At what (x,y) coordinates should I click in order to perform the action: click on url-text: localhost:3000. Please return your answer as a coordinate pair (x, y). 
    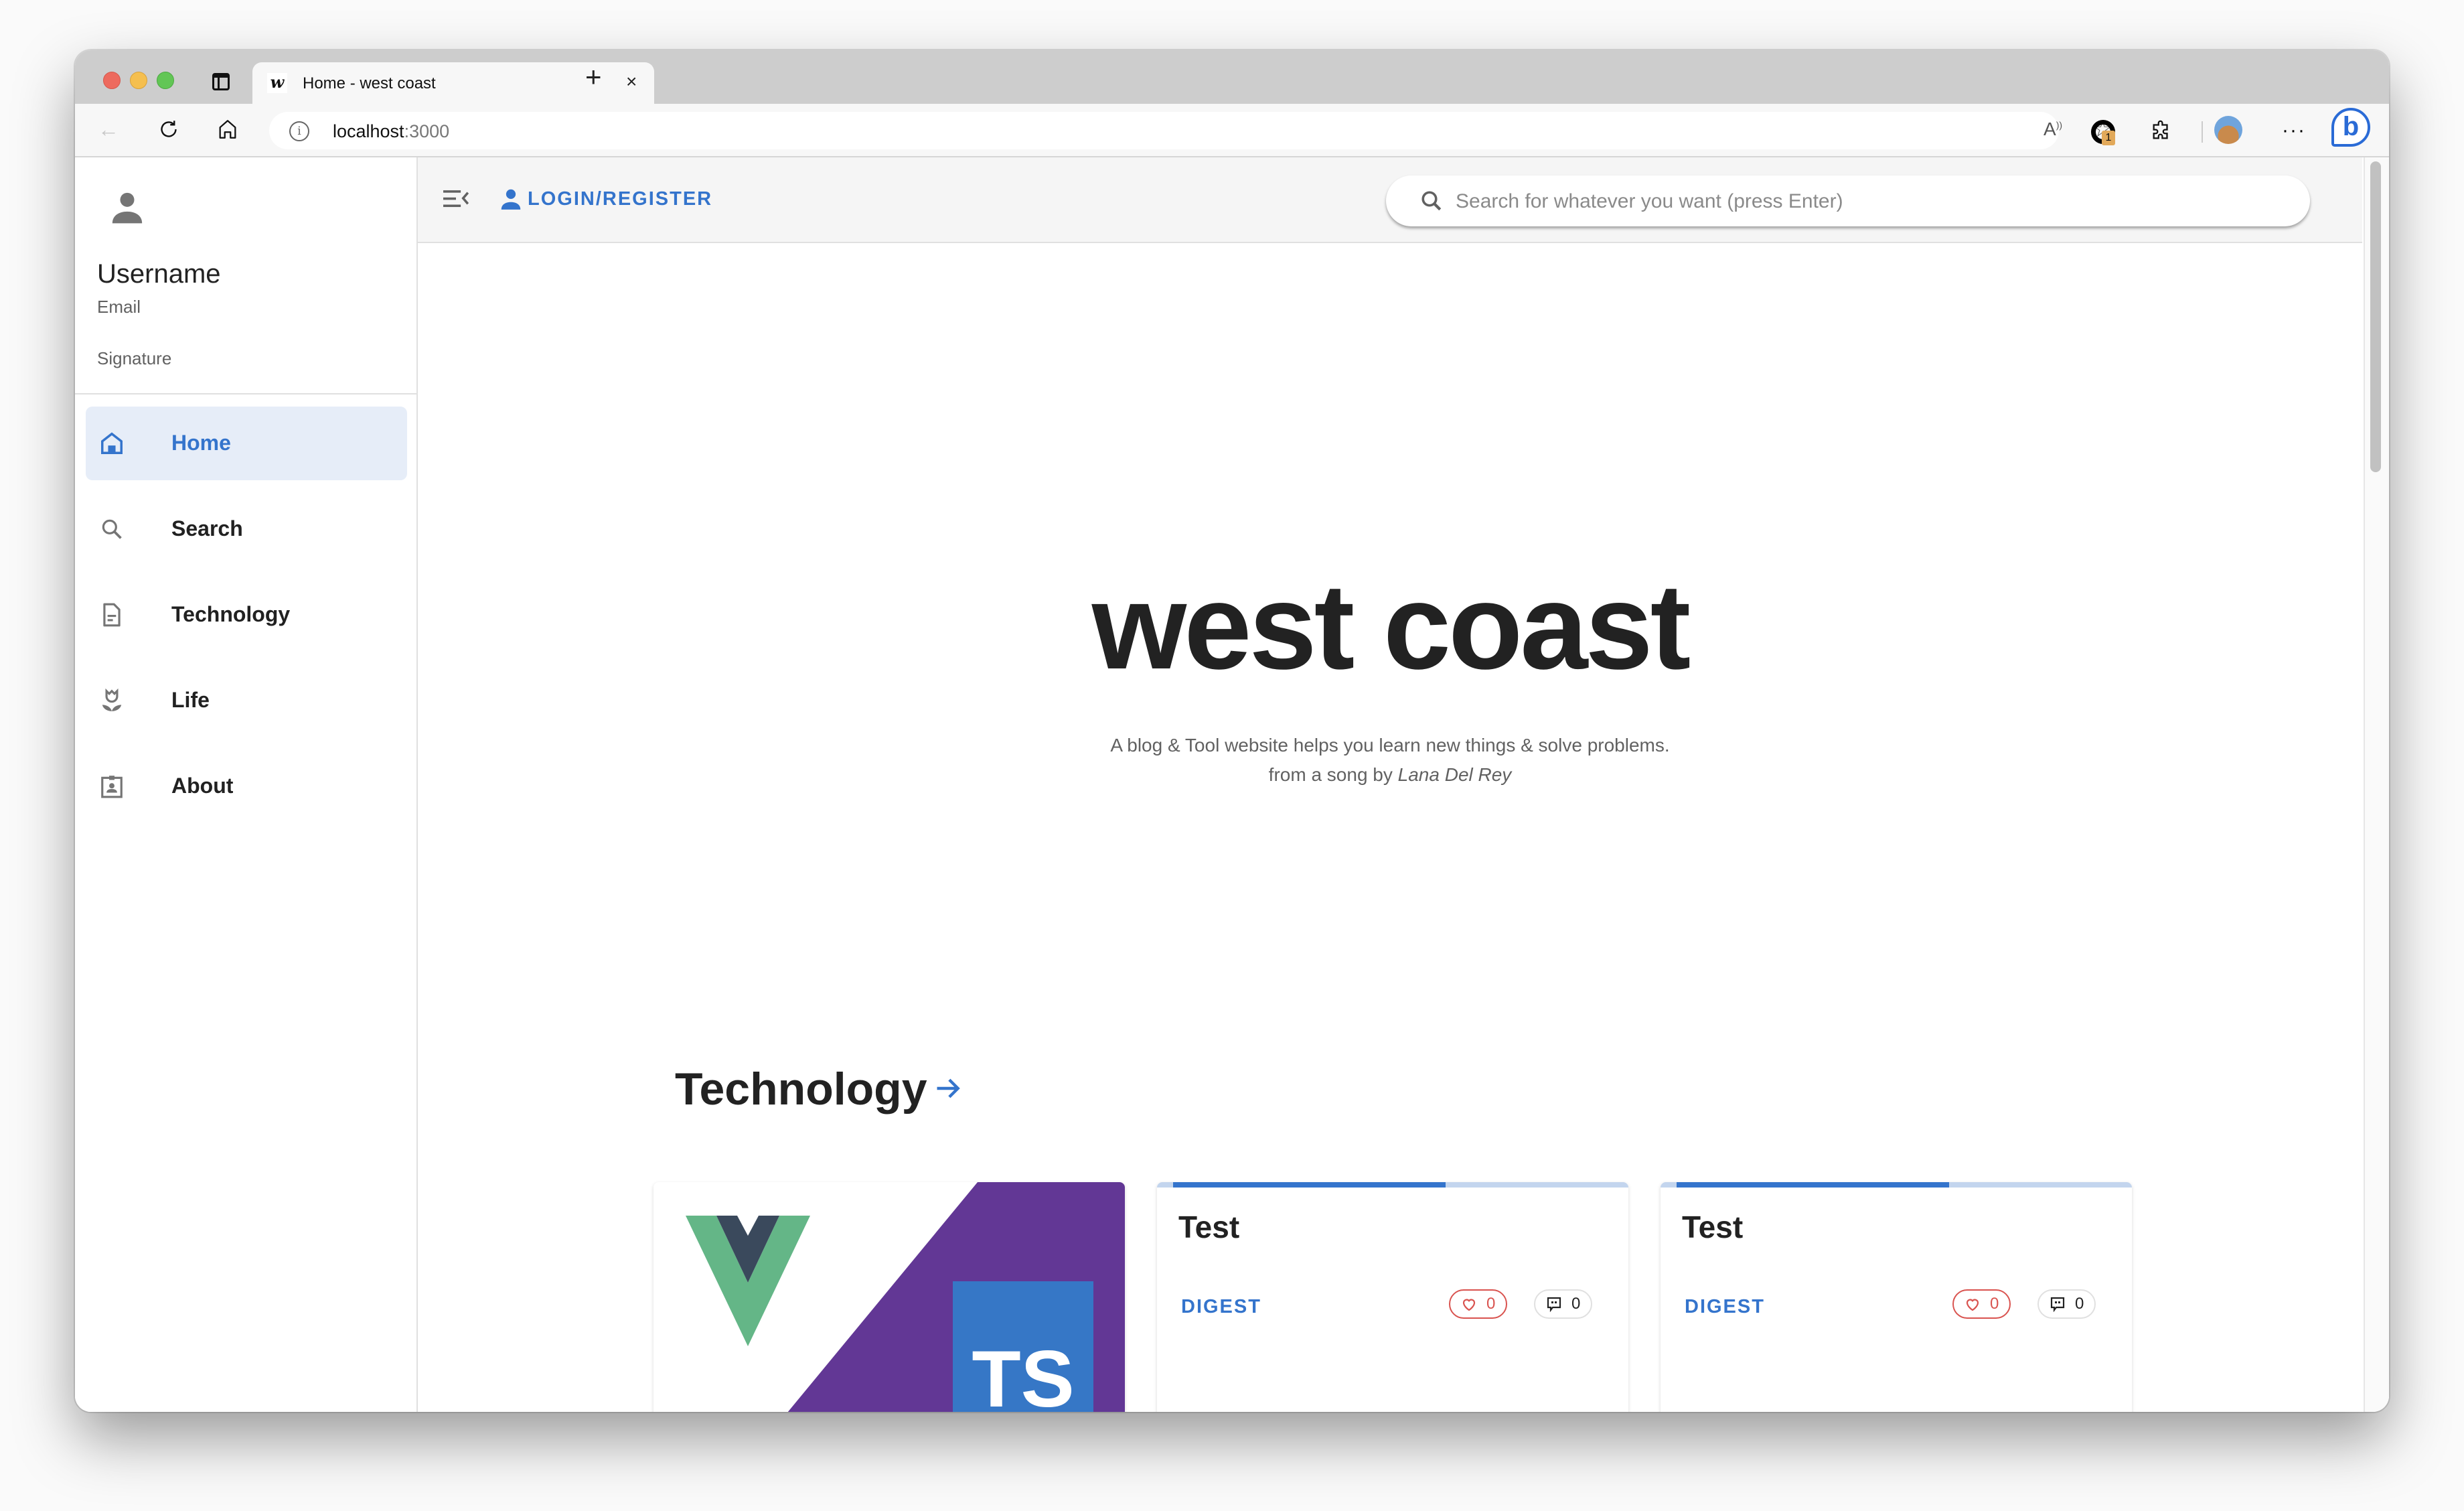
    Looking at the image, I should click on (391, 132).